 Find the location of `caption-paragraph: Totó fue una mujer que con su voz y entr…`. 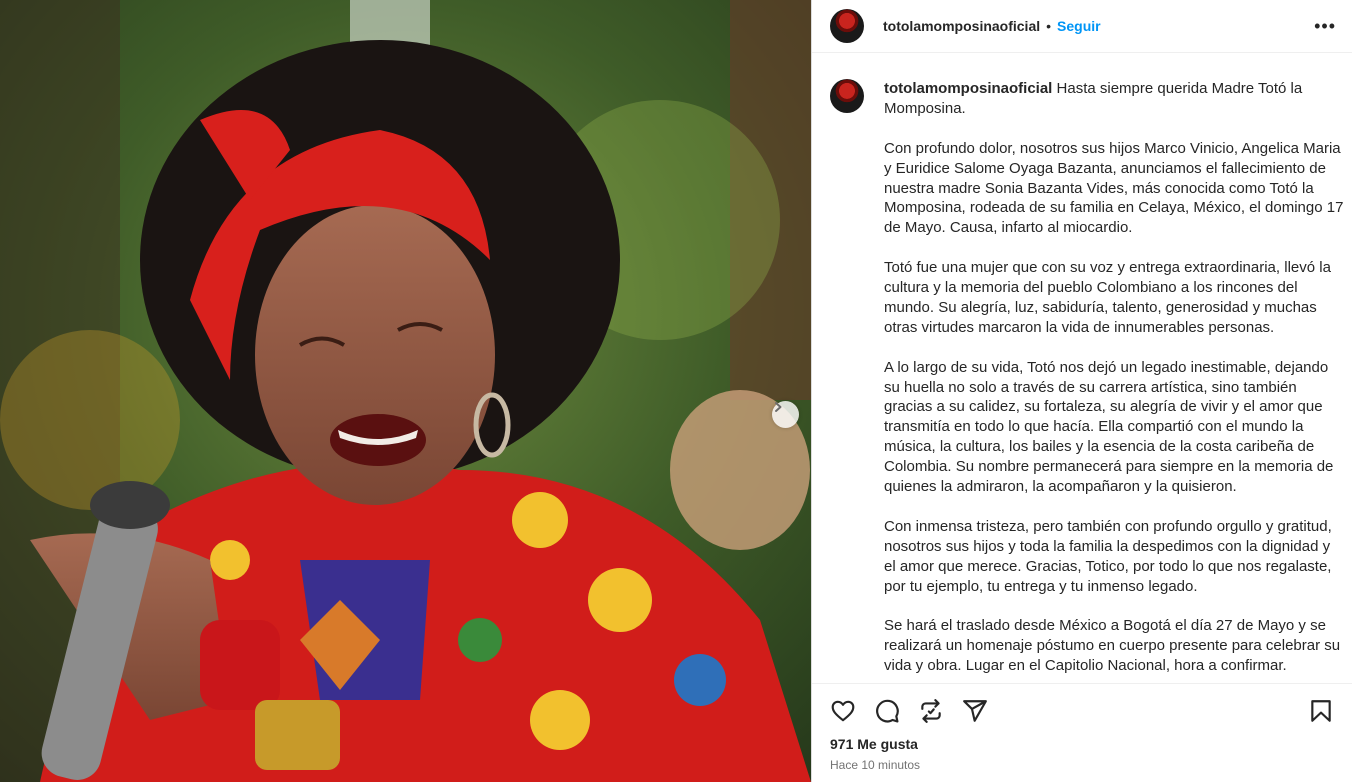

caption-paragraph: Totó fue una mujer que con su voz y entr… is located at coordinates (1107, 297).